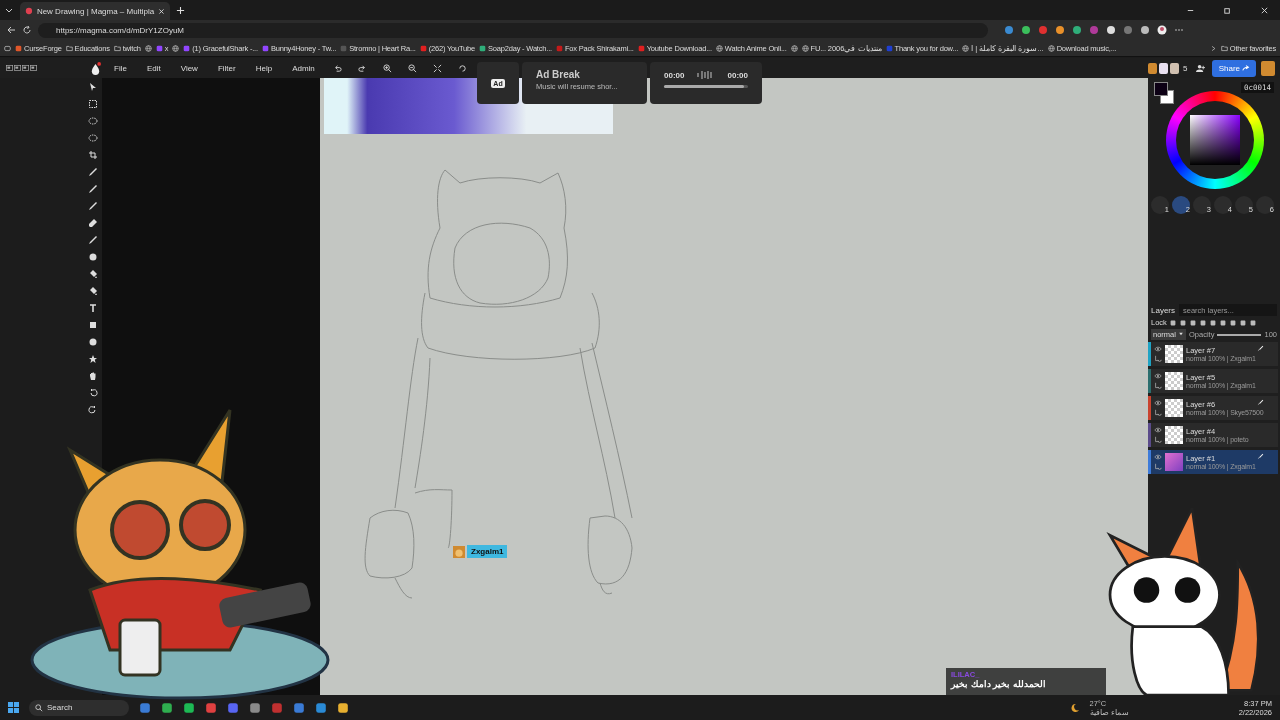  What do you see at coordinates (558, 74) in the screenshot?
I see `ad-title: Ad Break` at bounding box center [558, 74].